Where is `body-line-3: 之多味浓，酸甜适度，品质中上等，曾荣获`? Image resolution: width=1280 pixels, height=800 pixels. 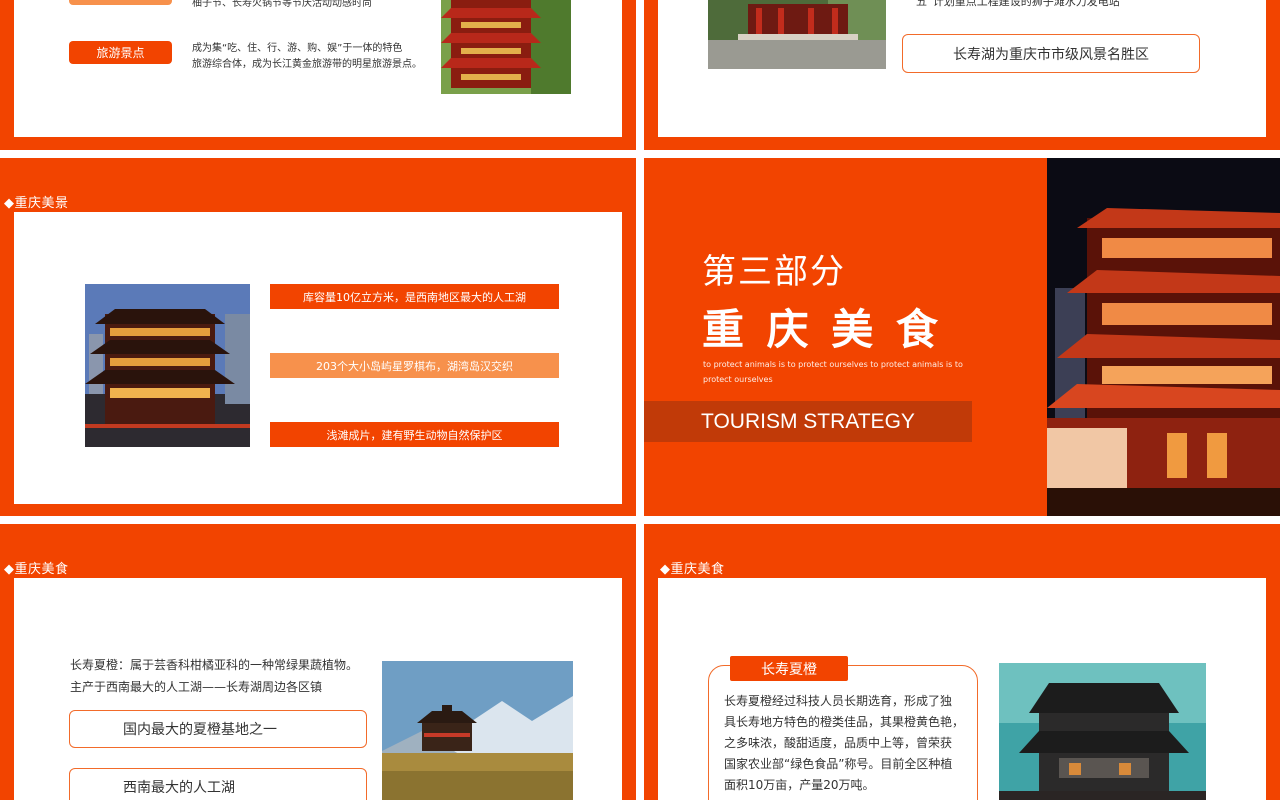
body-line-3: 之多味浓，酸甜适度，品质中上等，曾荣获 is located at coordinates (838, 743).